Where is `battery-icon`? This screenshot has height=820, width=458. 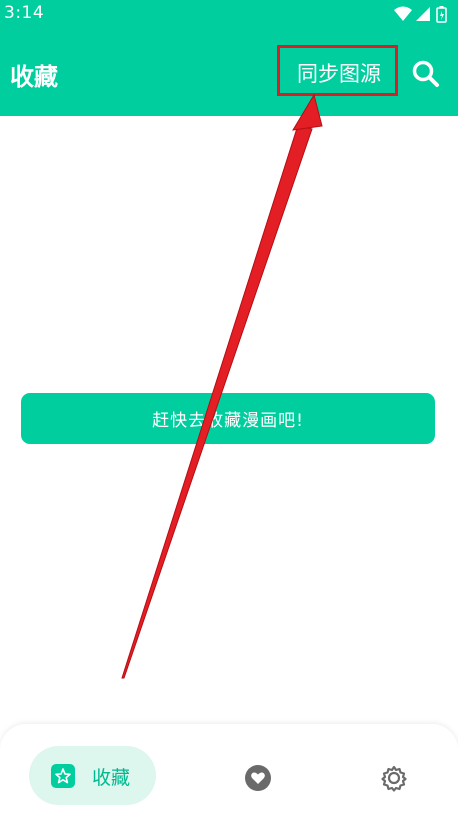 battery-icon is located at coordinates (441, 14).